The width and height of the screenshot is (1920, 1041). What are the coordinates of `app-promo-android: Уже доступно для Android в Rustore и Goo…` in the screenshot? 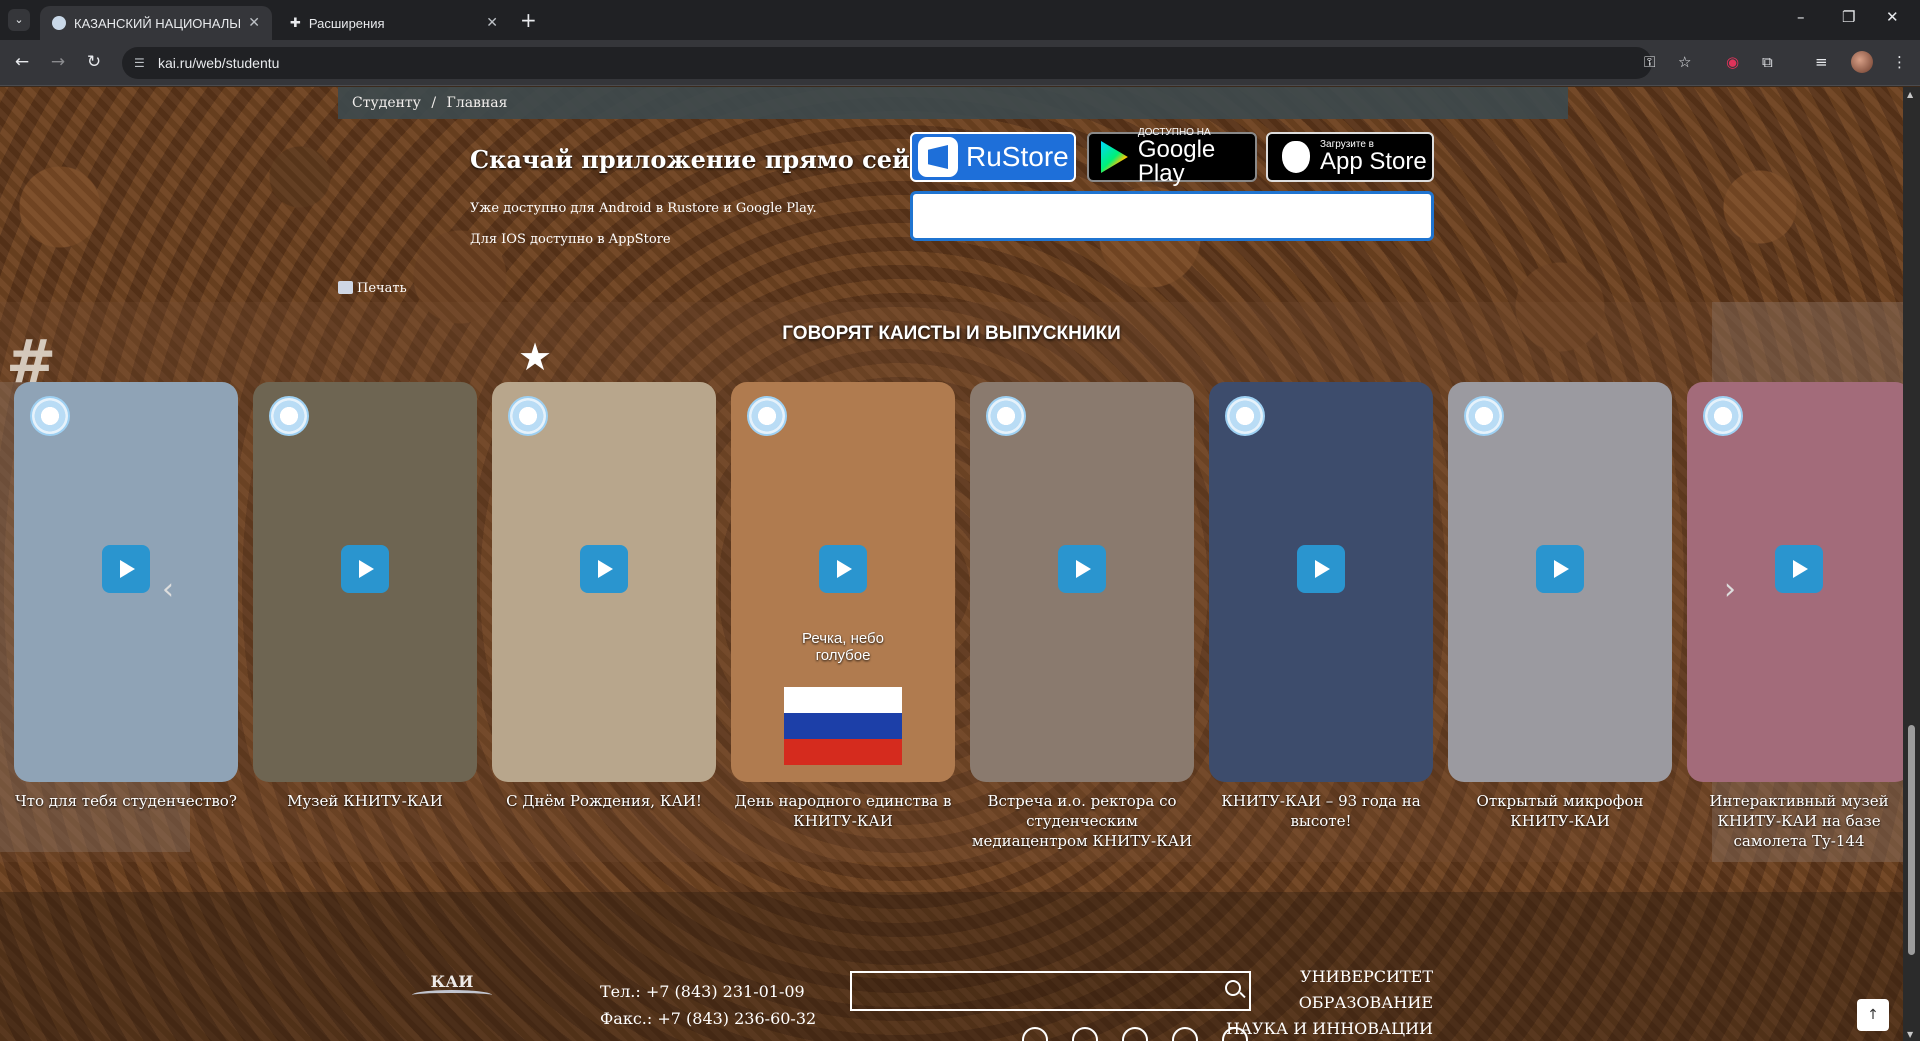 It's located at (643, 208).